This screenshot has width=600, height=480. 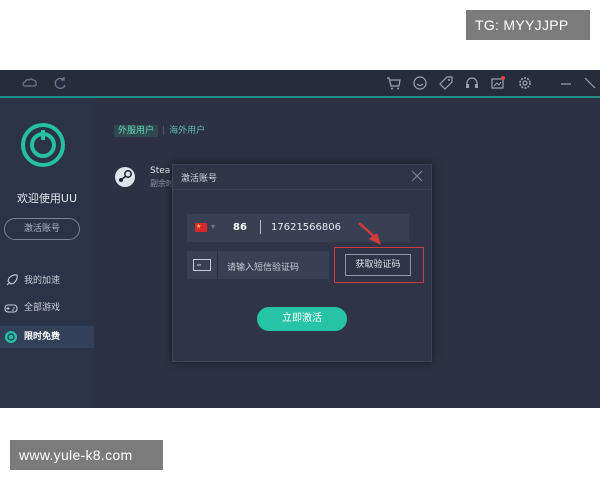 What do you see at coordinates (125, 177) in the screenshot?
I see `steam-icon` at bounding box center [125, 177].